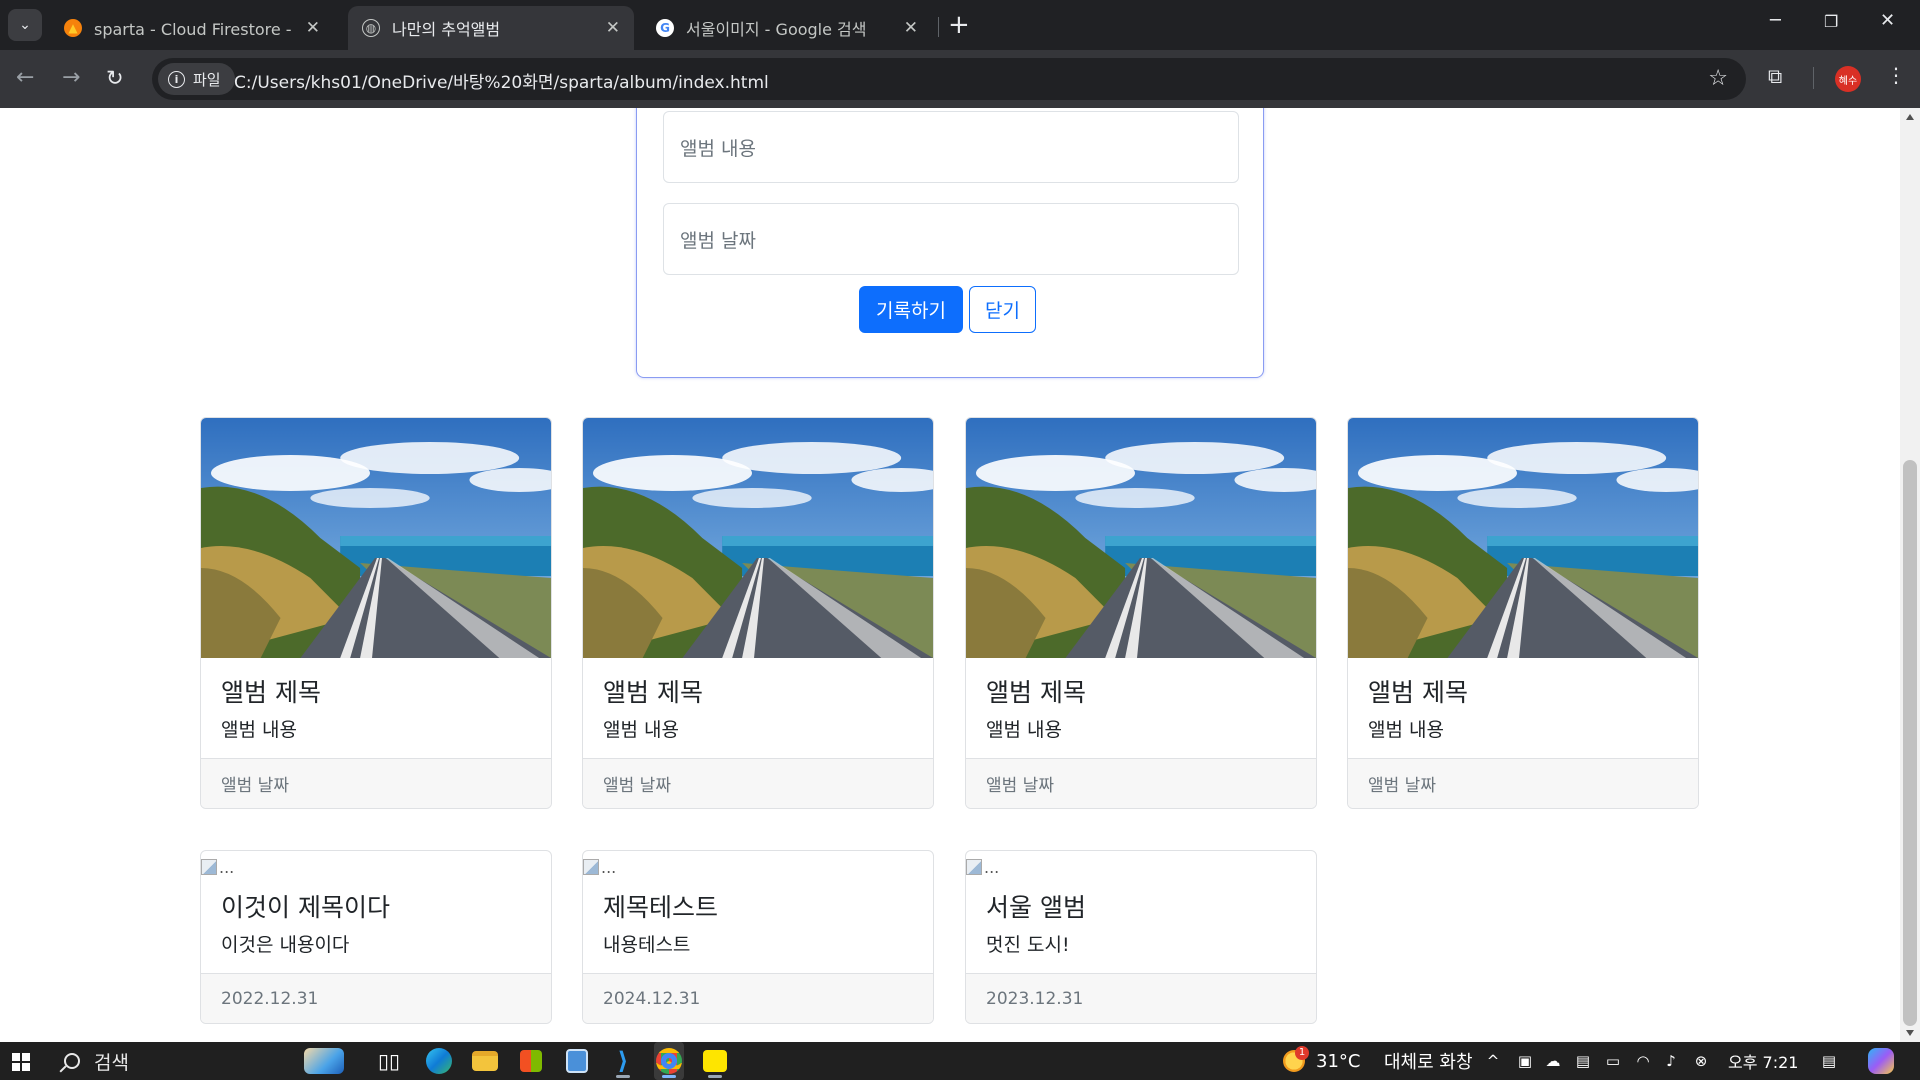 The width and height of the screenshot is (1920, 1080). I want to click on chrome-browser-icon, so click(669, 1061).